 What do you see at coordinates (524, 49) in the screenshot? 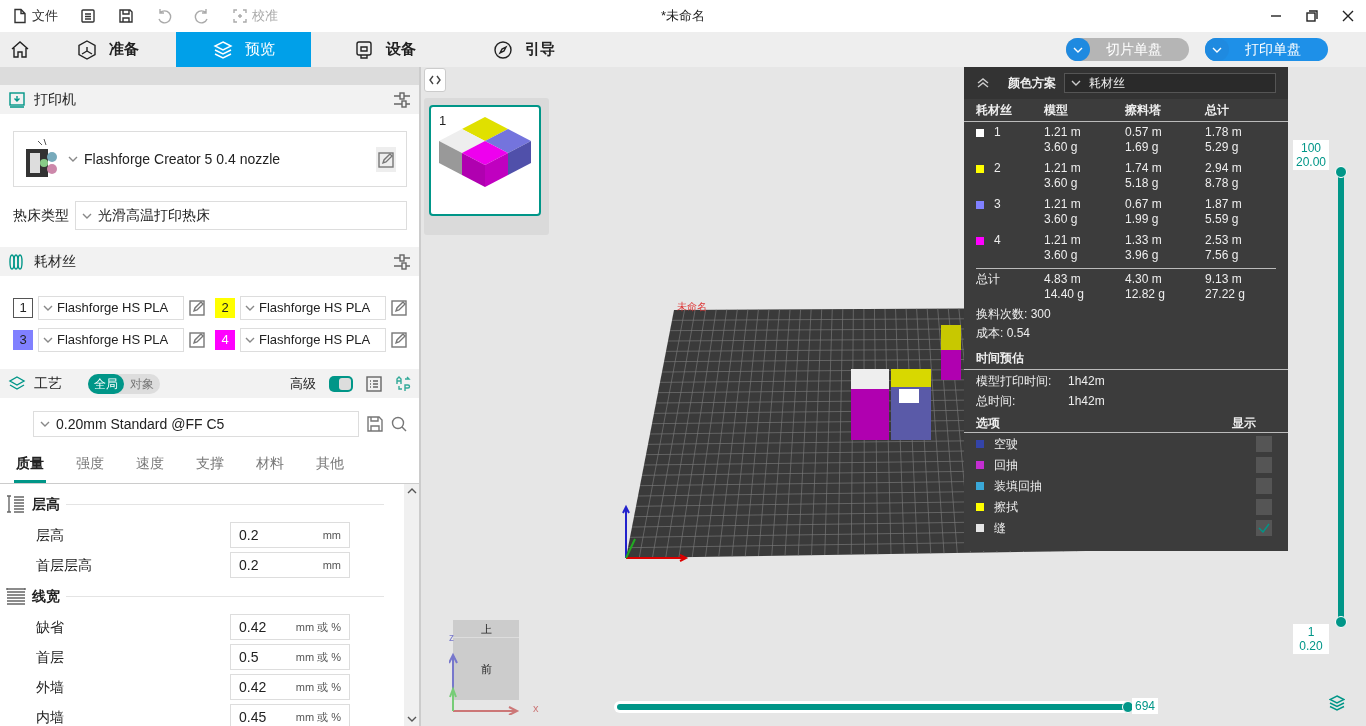
I see `nav-tab: 引导` at bounding box center [524, 49].